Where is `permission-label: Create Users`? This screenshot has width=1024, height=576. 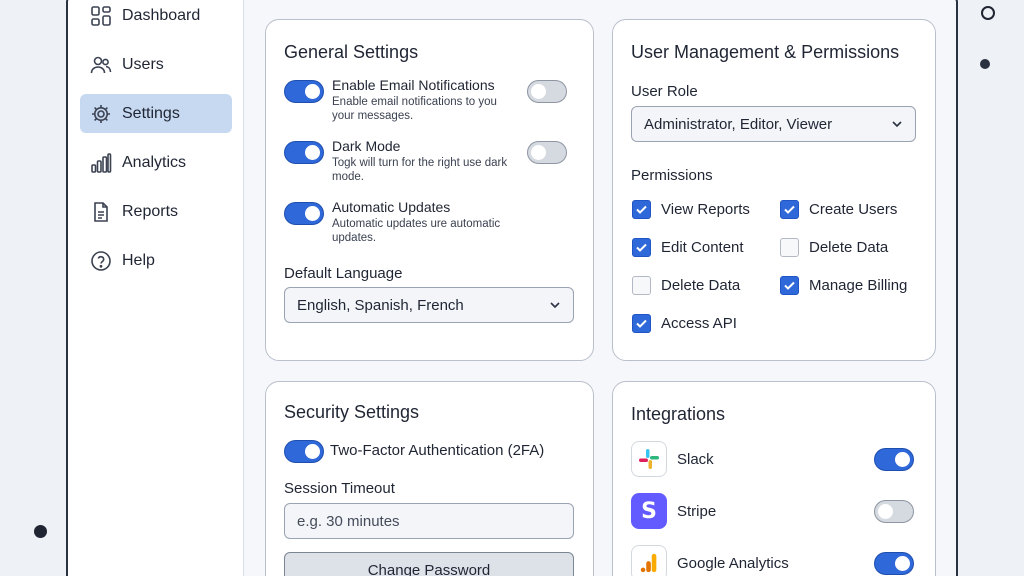 permission-label: Create Users is located at coordinates (853, 209).